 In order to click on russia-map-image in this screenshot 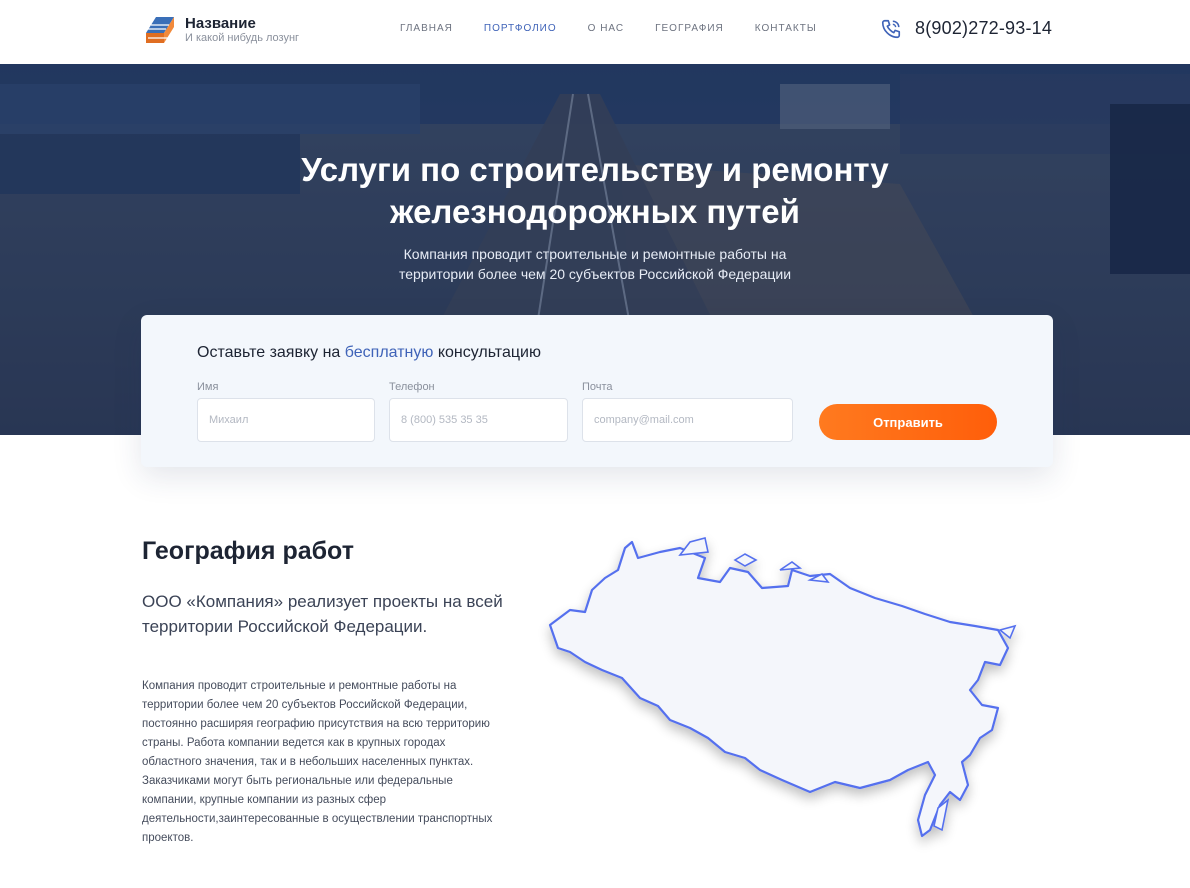, I will do `click(782, 687)`.